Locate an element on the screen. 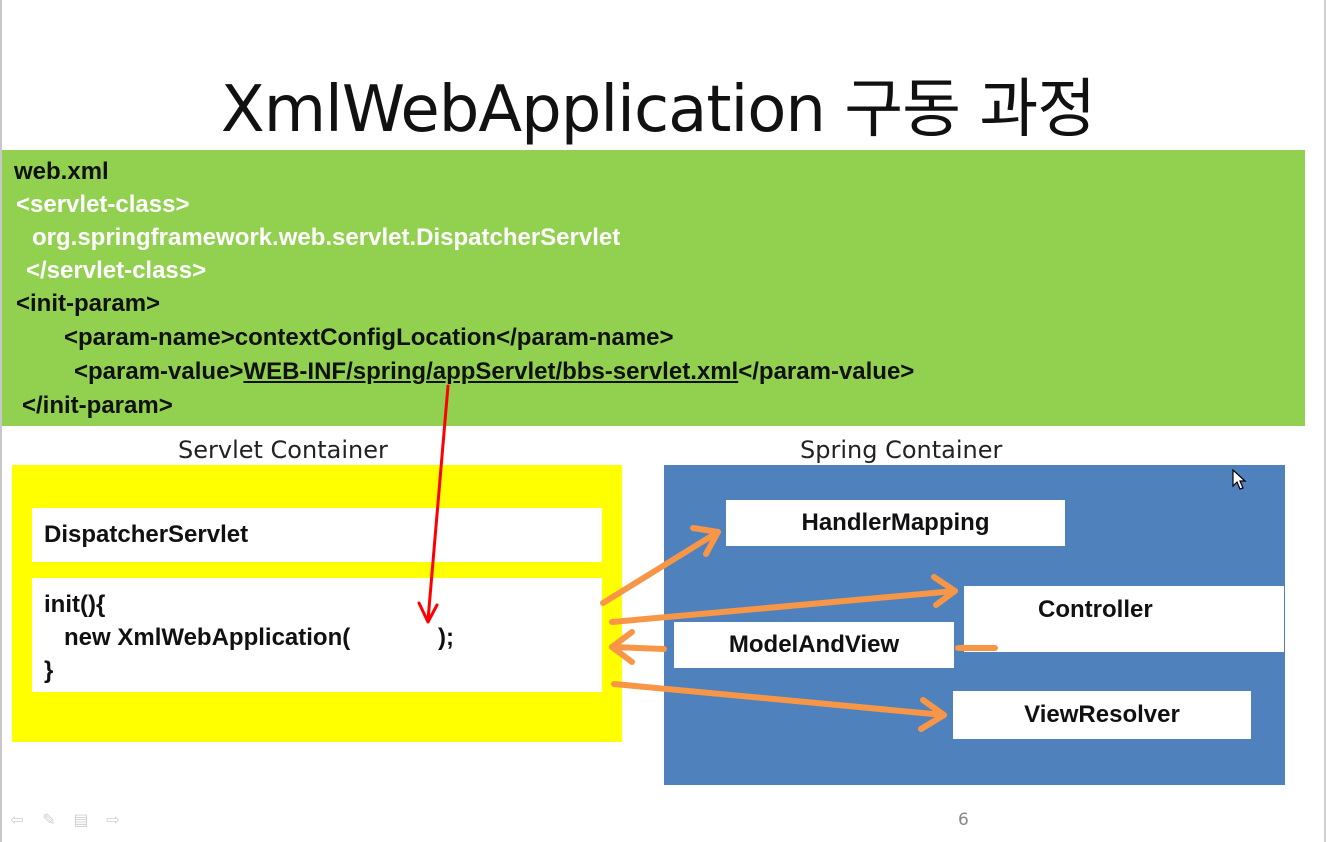 The image size is (1326, 842). slide-nav-controls: ⇦ ✎ ▤ ⇨ is located at coordinates (65, 819).